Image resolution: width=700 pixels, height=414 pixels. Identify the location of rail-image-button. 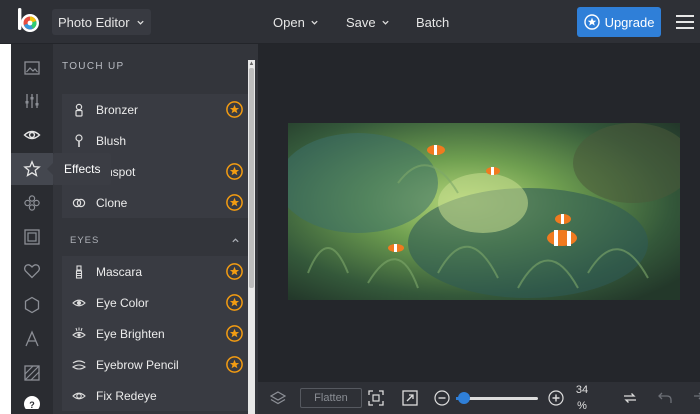
(32, 68).